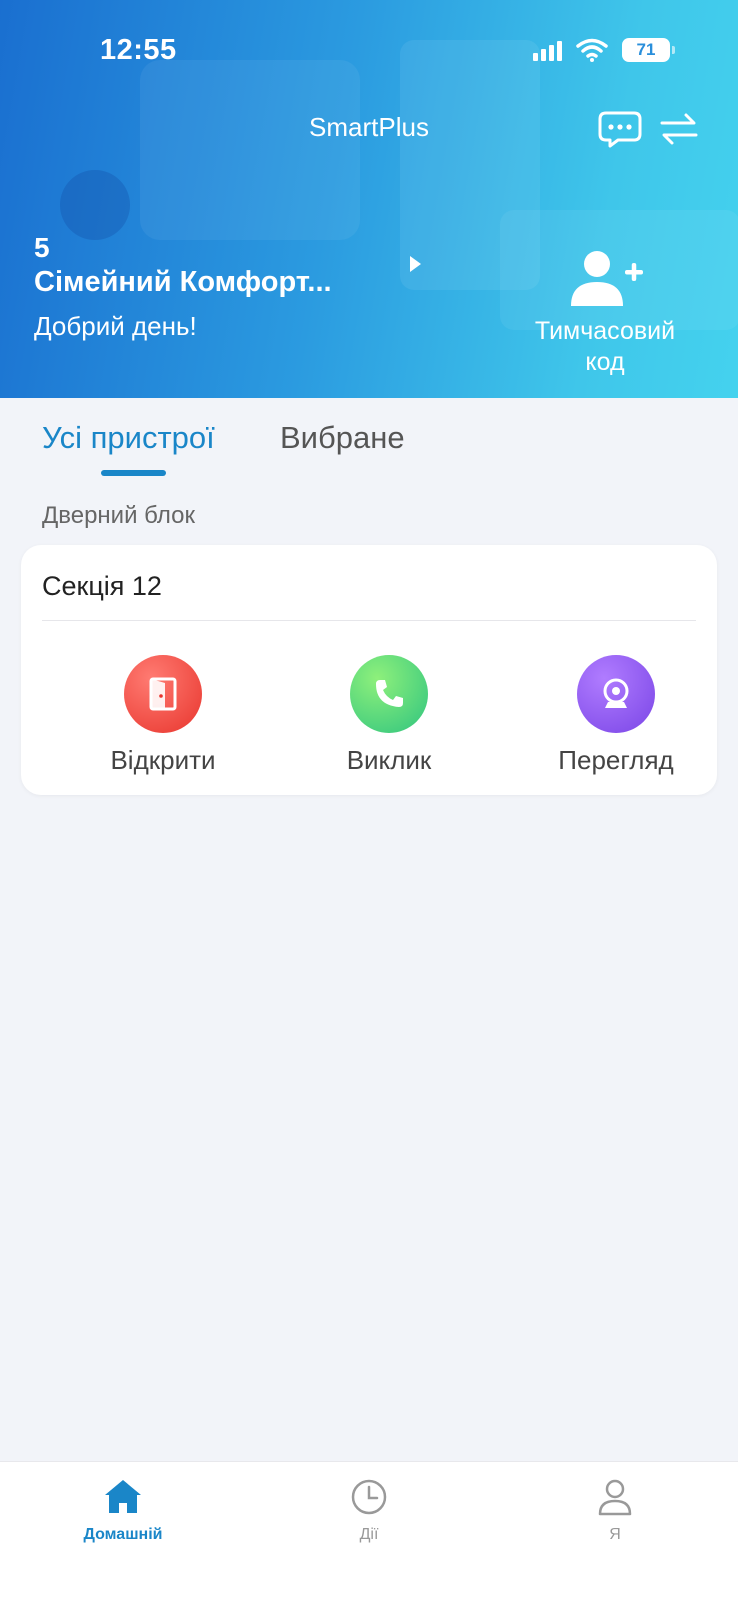 Image resolution: width=738 pixels, height=1599 pixels. What do you see at coordinates (615, 1534) in the screenshot?
I see `nav-profile-label: Я` at bounding box center [615, 1534].